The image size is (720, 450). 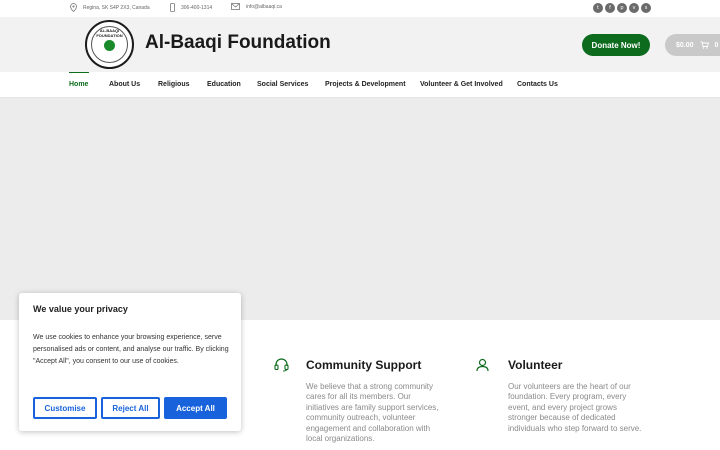 What do you see at coordinates (174, 84) in the screenshot?
I see `nav-religious: Religious` at bounding box center [174, 84].